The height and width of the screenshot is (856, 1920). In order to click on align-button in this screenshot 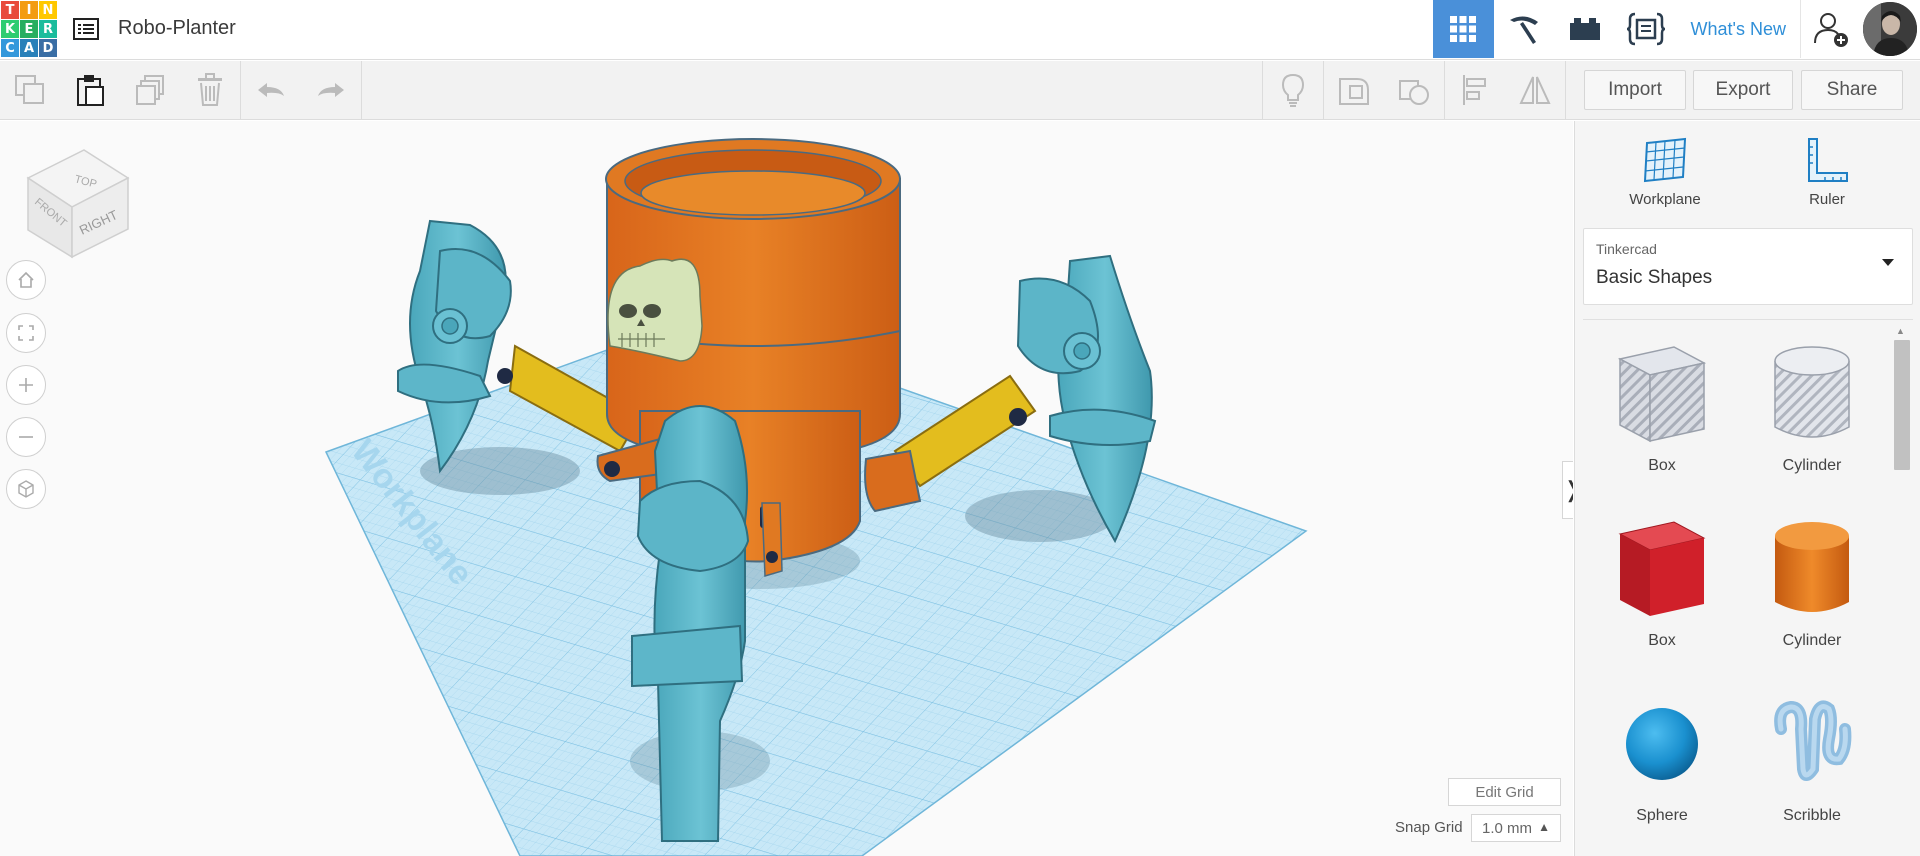, I will do `click(1475, 90)`.